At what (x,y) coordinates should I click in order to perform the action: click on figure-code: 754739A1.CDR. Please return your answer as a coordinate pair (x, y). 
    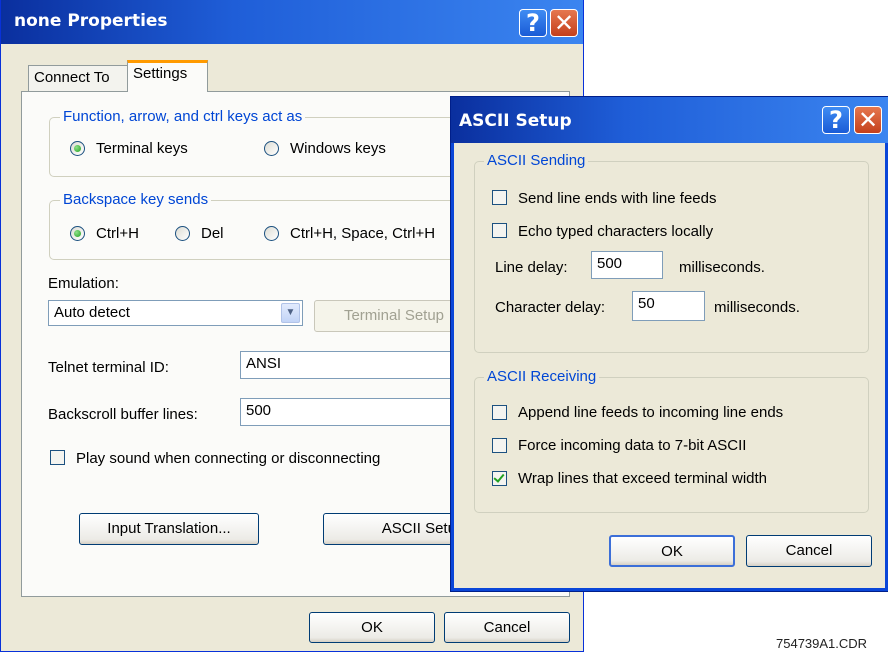
    Looking at the image, I should click on (822, 643).